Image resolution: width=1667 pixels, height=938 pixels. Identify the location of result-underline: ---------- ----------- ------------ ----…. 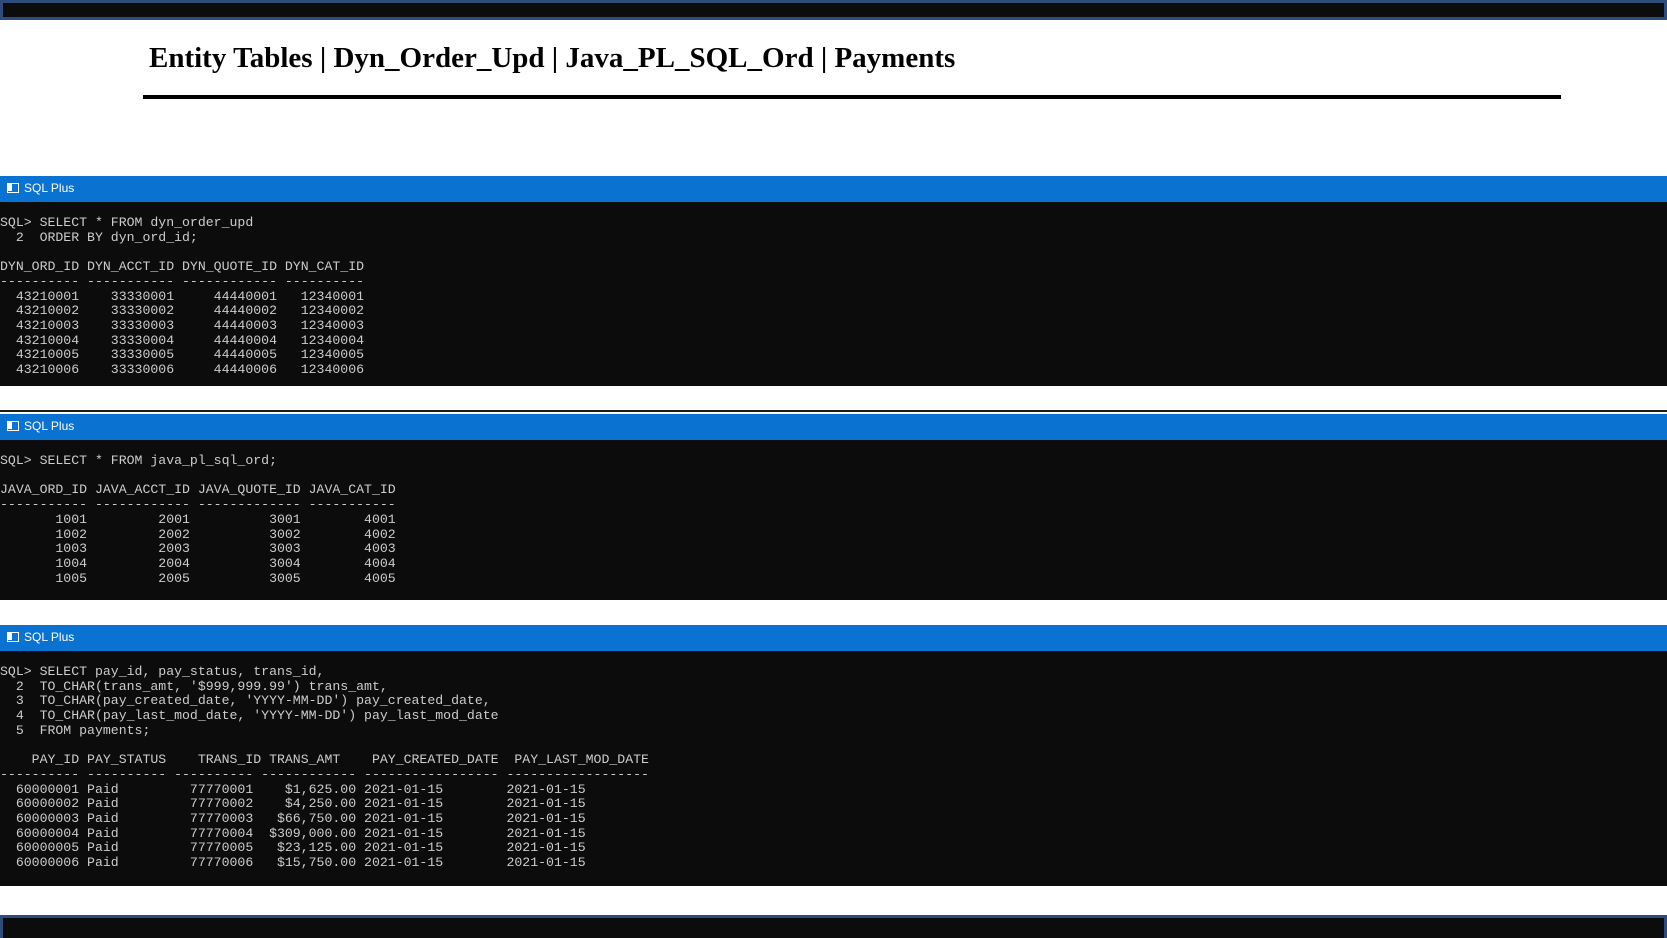
(182, 281).